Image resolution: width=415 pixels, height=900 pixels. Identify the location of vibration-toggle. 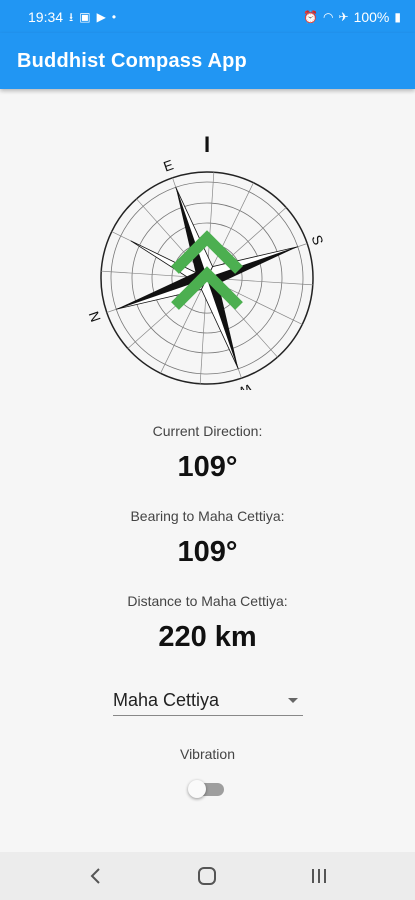
(207, 789).